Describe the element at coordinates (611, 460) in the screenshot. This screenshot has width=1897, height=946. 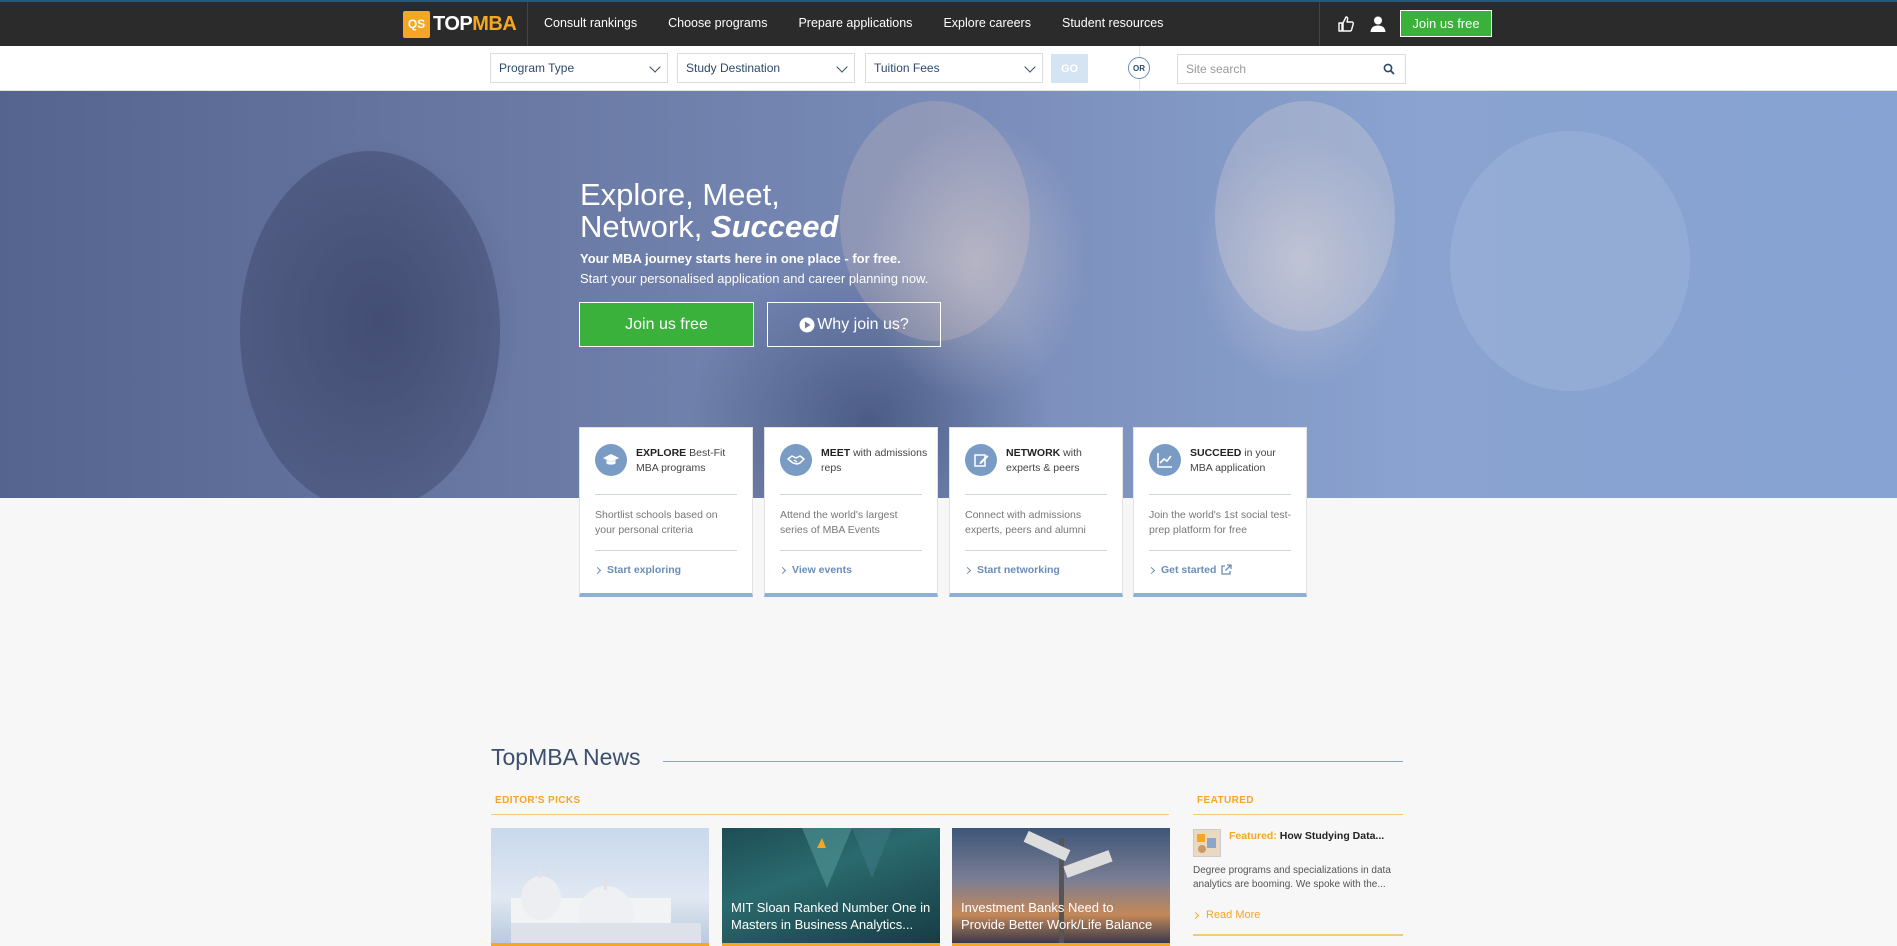
I see `graduation-cap-icon` at that location.